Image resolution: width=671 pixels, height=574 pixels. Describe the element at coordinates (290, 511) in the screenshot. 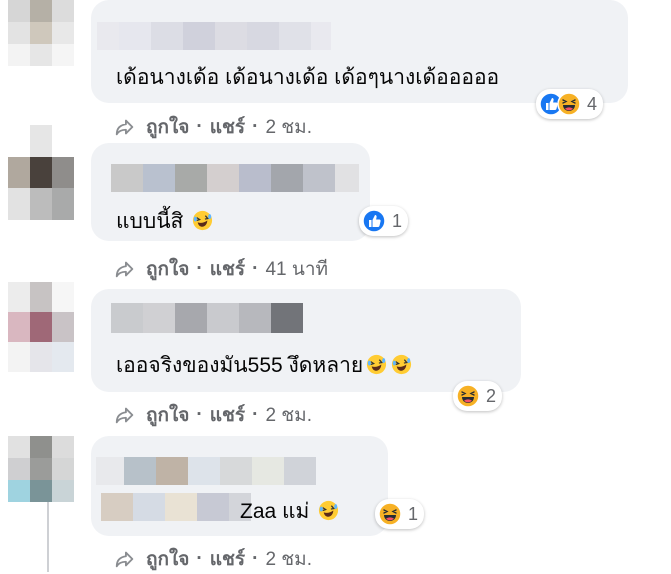

I see `comment-text: Zaa แม่` at that location.